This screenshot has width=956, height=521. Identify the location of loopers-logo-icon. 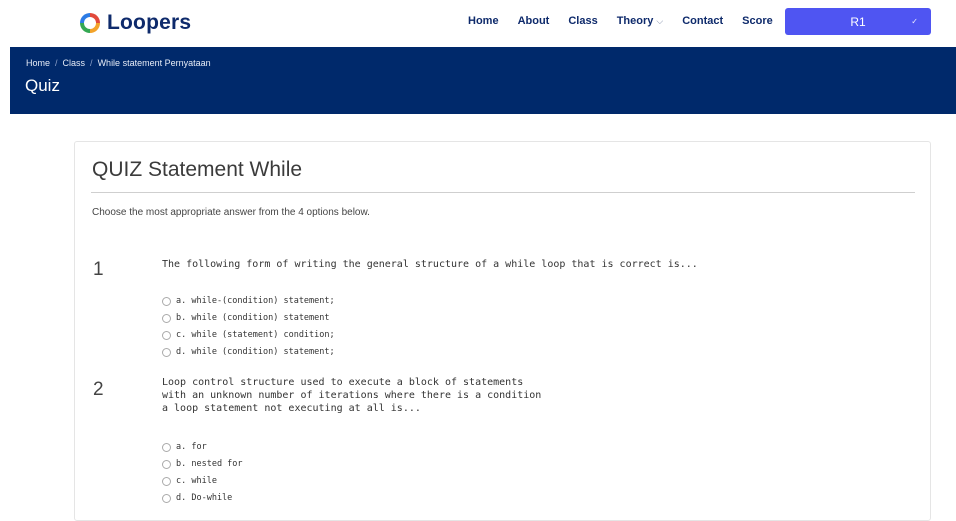
(90, 23).